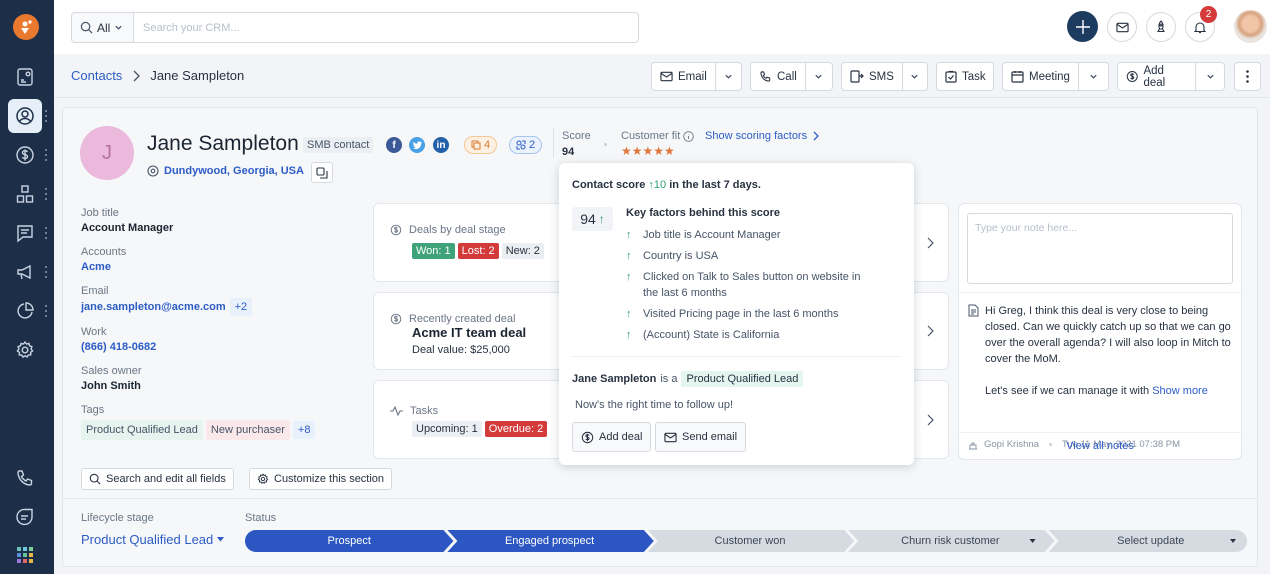 The height and width of the screenshot is (574, 1270). What do you see at coordinates (95, 291) in the screenshot?
I see `field-label: Email` at bounding box center [95, 291].